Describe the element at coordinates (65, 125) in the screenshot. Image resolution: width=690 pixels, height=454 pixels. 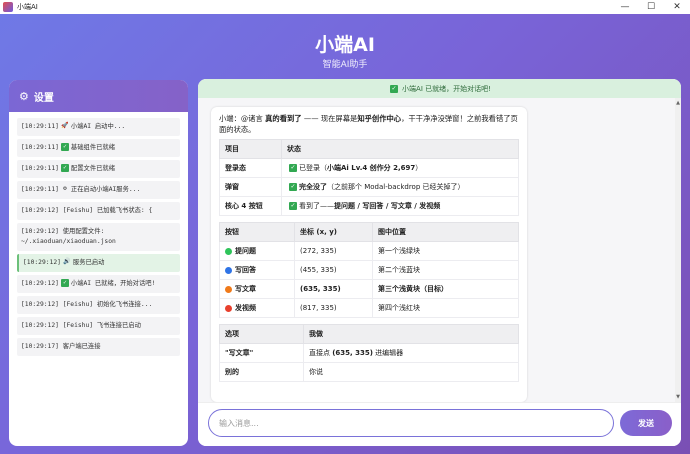
I see `rocket-icon: 🚀` at that location.